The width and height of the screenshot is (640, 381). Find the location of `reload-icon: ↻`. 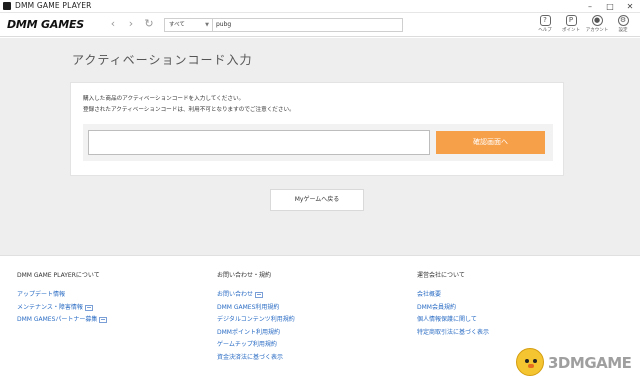

reload-icon: ↻ is located at coordinates (149, 24).